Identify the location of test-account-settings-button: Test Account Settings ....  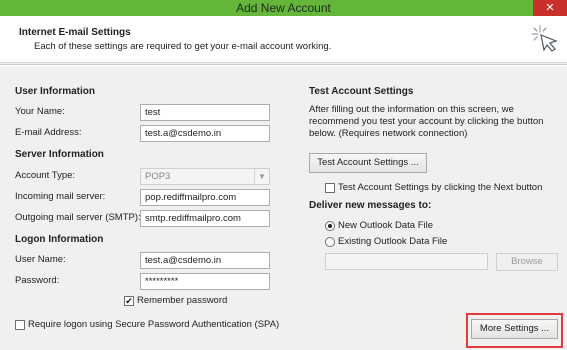
(368, 163).